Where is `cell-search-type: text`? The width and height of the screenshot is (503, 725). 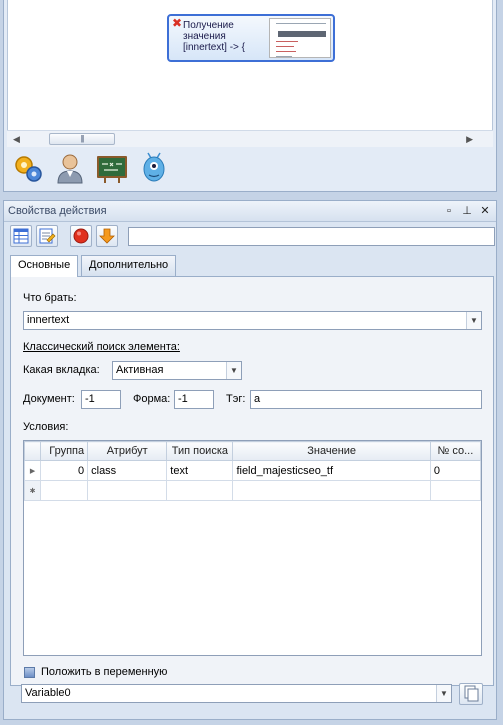
cell-search-type: text is located at coordinates (200, 470).